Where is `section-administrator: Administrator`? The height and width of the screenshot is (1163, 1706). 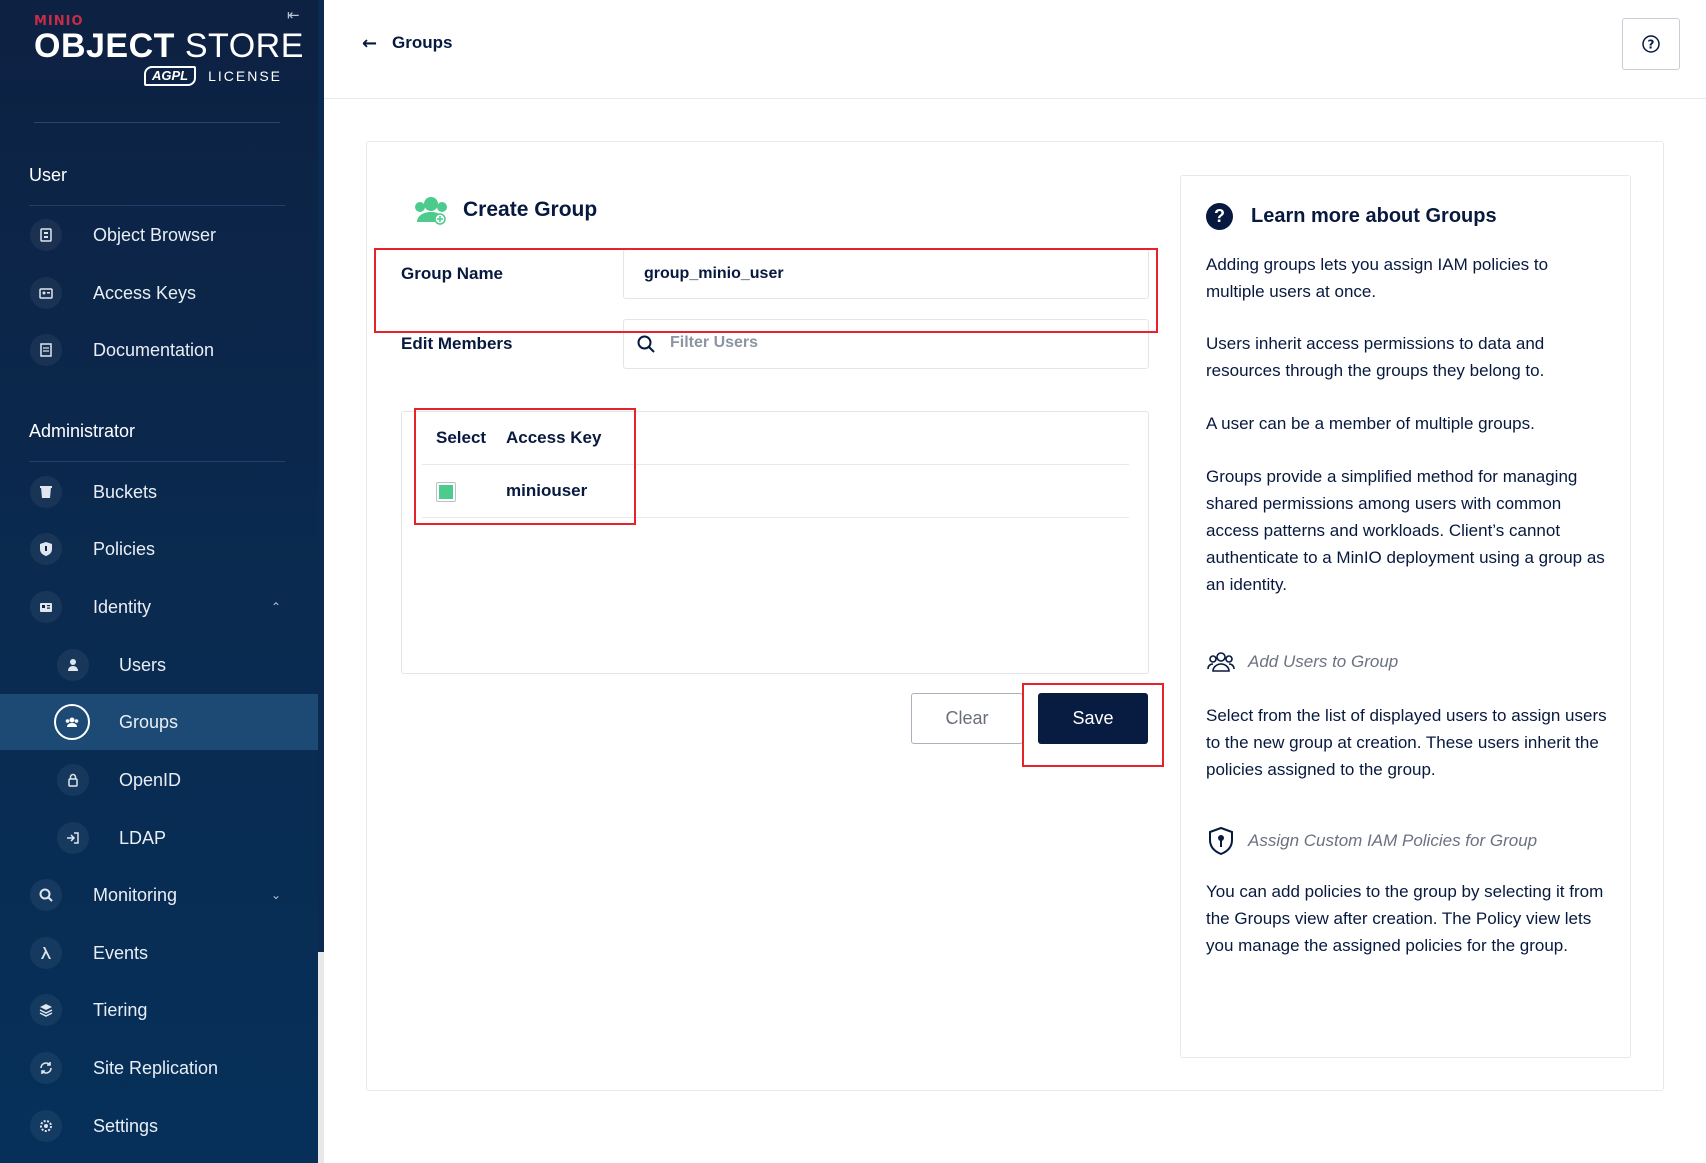
section-administrator: Administrator is located at coordinates (82, 431).